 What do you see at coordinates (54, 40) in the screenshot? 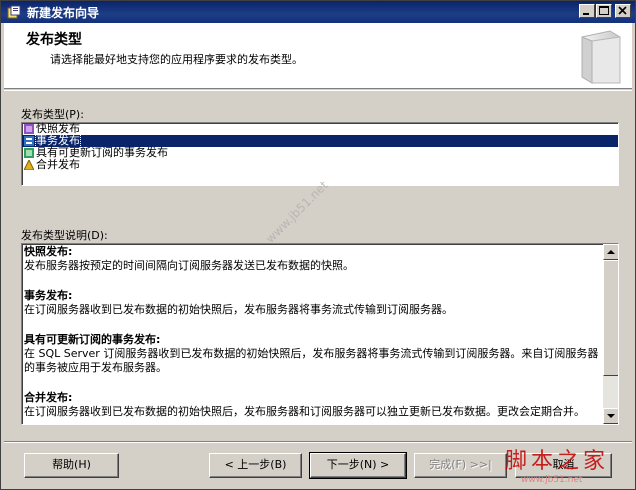
I see `page-title: 发布类型` at bounding box center [54, 40].